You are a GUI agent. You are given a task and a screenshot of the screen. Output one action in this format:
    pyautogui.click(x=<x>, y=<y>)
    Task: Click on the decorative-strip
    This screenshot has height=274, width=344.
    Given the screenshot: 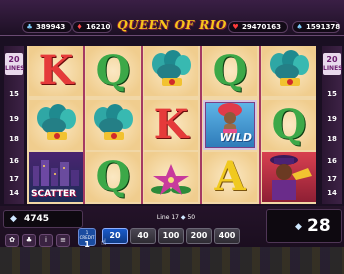 What is the action you would take?
    pyautogui.click(x=172, y=260)
    